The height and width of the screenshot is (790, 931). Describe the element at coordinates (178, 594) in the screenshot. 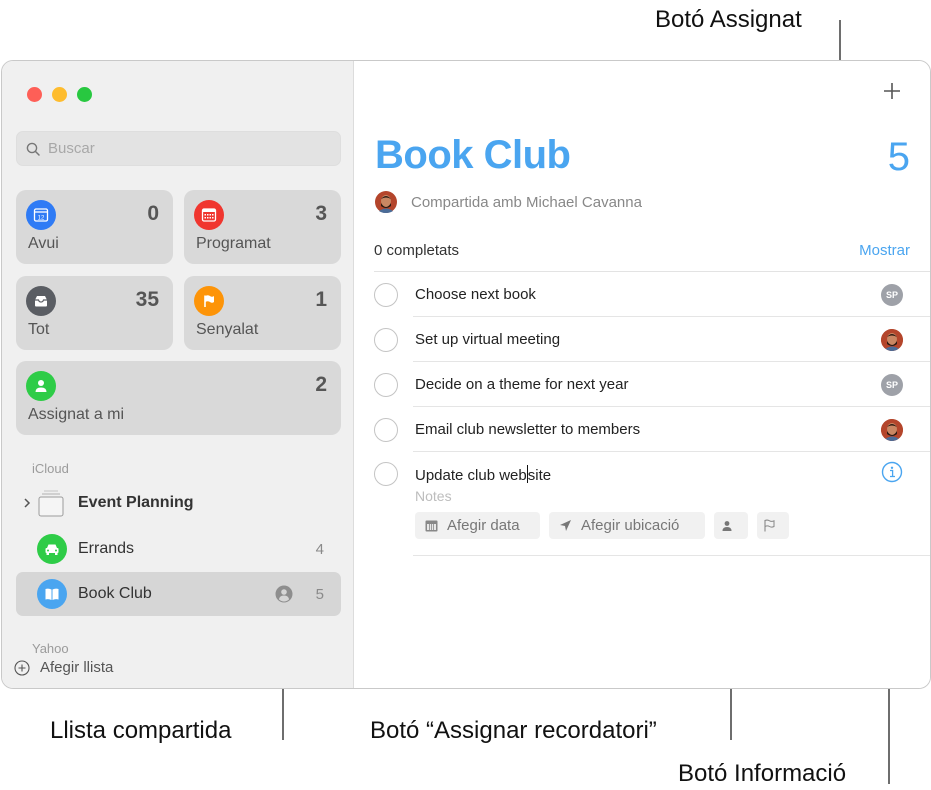

I see `list-book-club: Book Club 5` at that location.